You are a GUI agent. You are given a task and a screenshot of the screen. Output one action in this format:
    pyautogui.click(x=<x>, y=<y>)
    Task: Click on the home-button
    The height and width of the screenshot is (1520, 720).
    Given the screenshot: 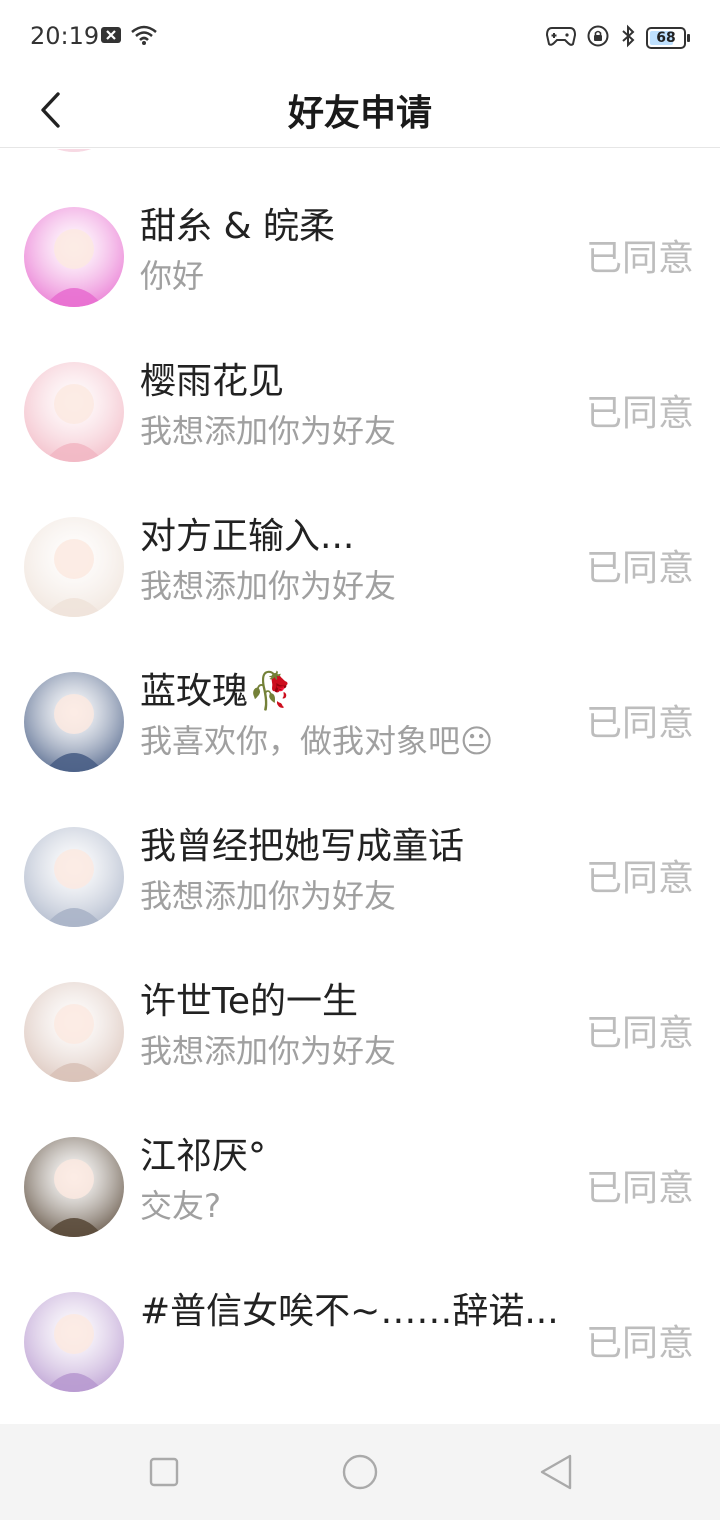 What is the action you would take?
    pyautogui.click(x=360, y=1472)
    